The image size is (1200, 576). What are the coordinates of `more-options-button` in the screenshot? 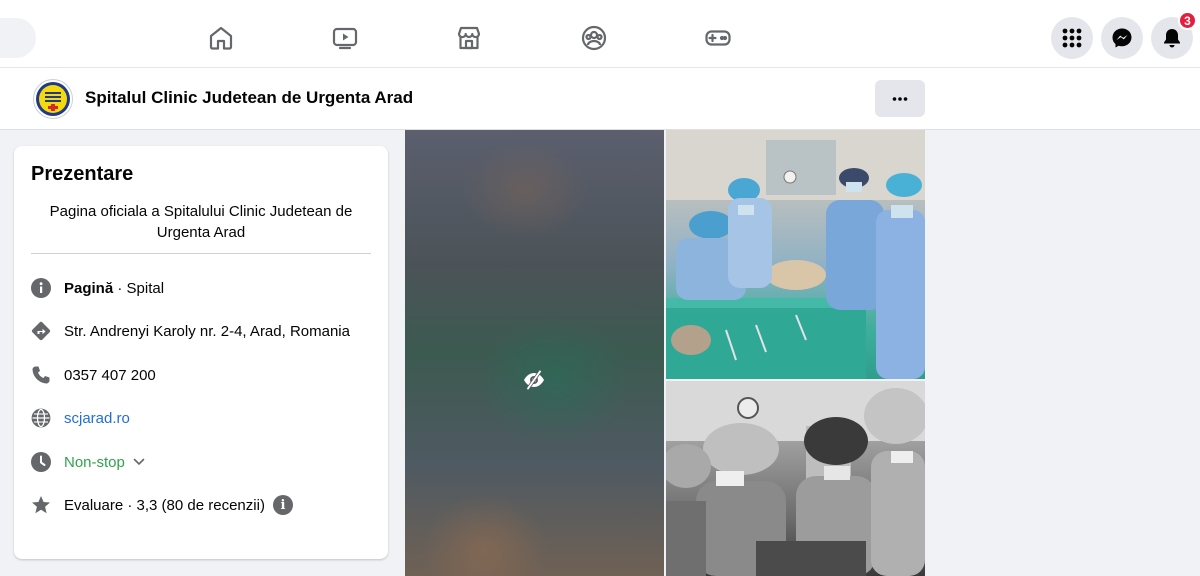 It's located at (900, 98).